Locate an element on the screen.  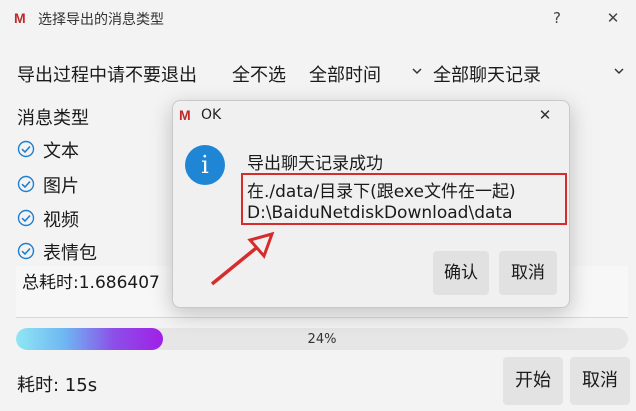
dialog-close-button: ✕ is located at coordinates (545, 115).